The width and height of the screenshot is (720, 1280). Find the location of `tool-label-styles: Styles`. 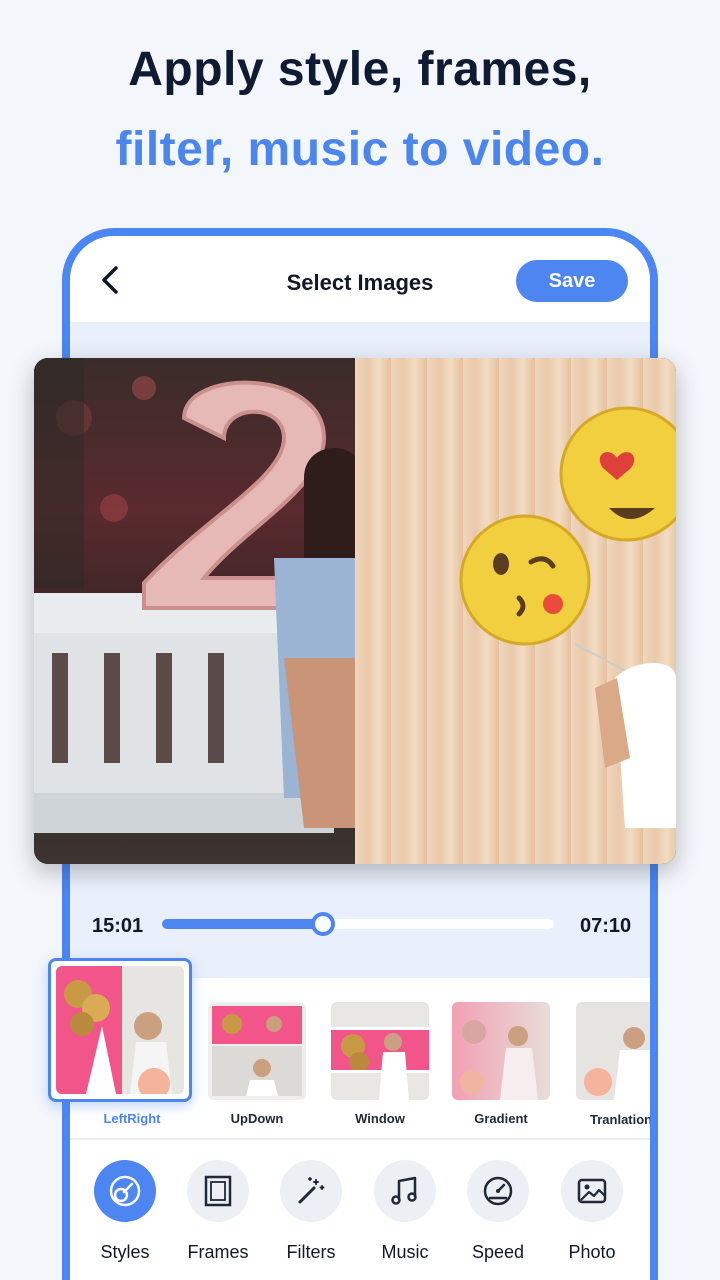

tool-label-styles: Styles is located at coordinates (125, 1252).